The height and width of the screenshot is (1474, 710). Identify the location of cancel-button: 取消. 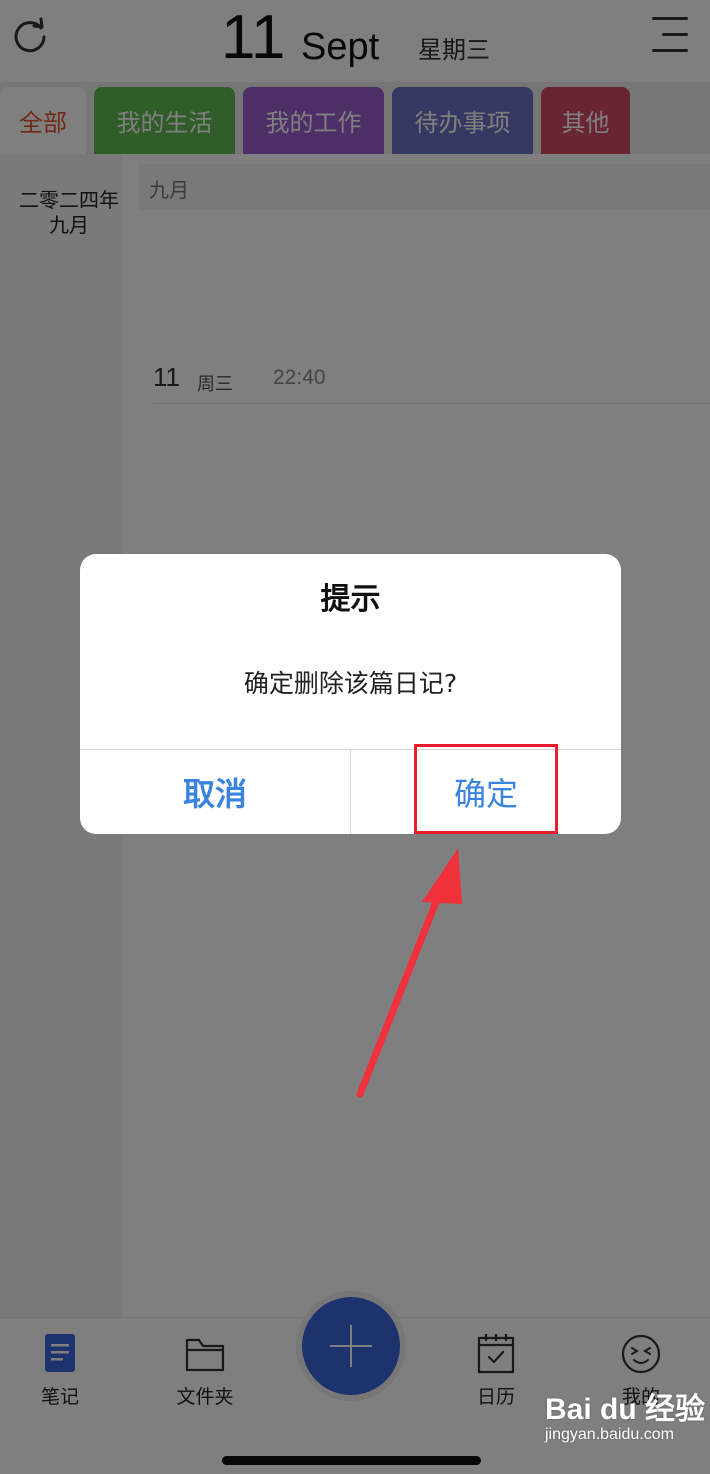
(215, 792).